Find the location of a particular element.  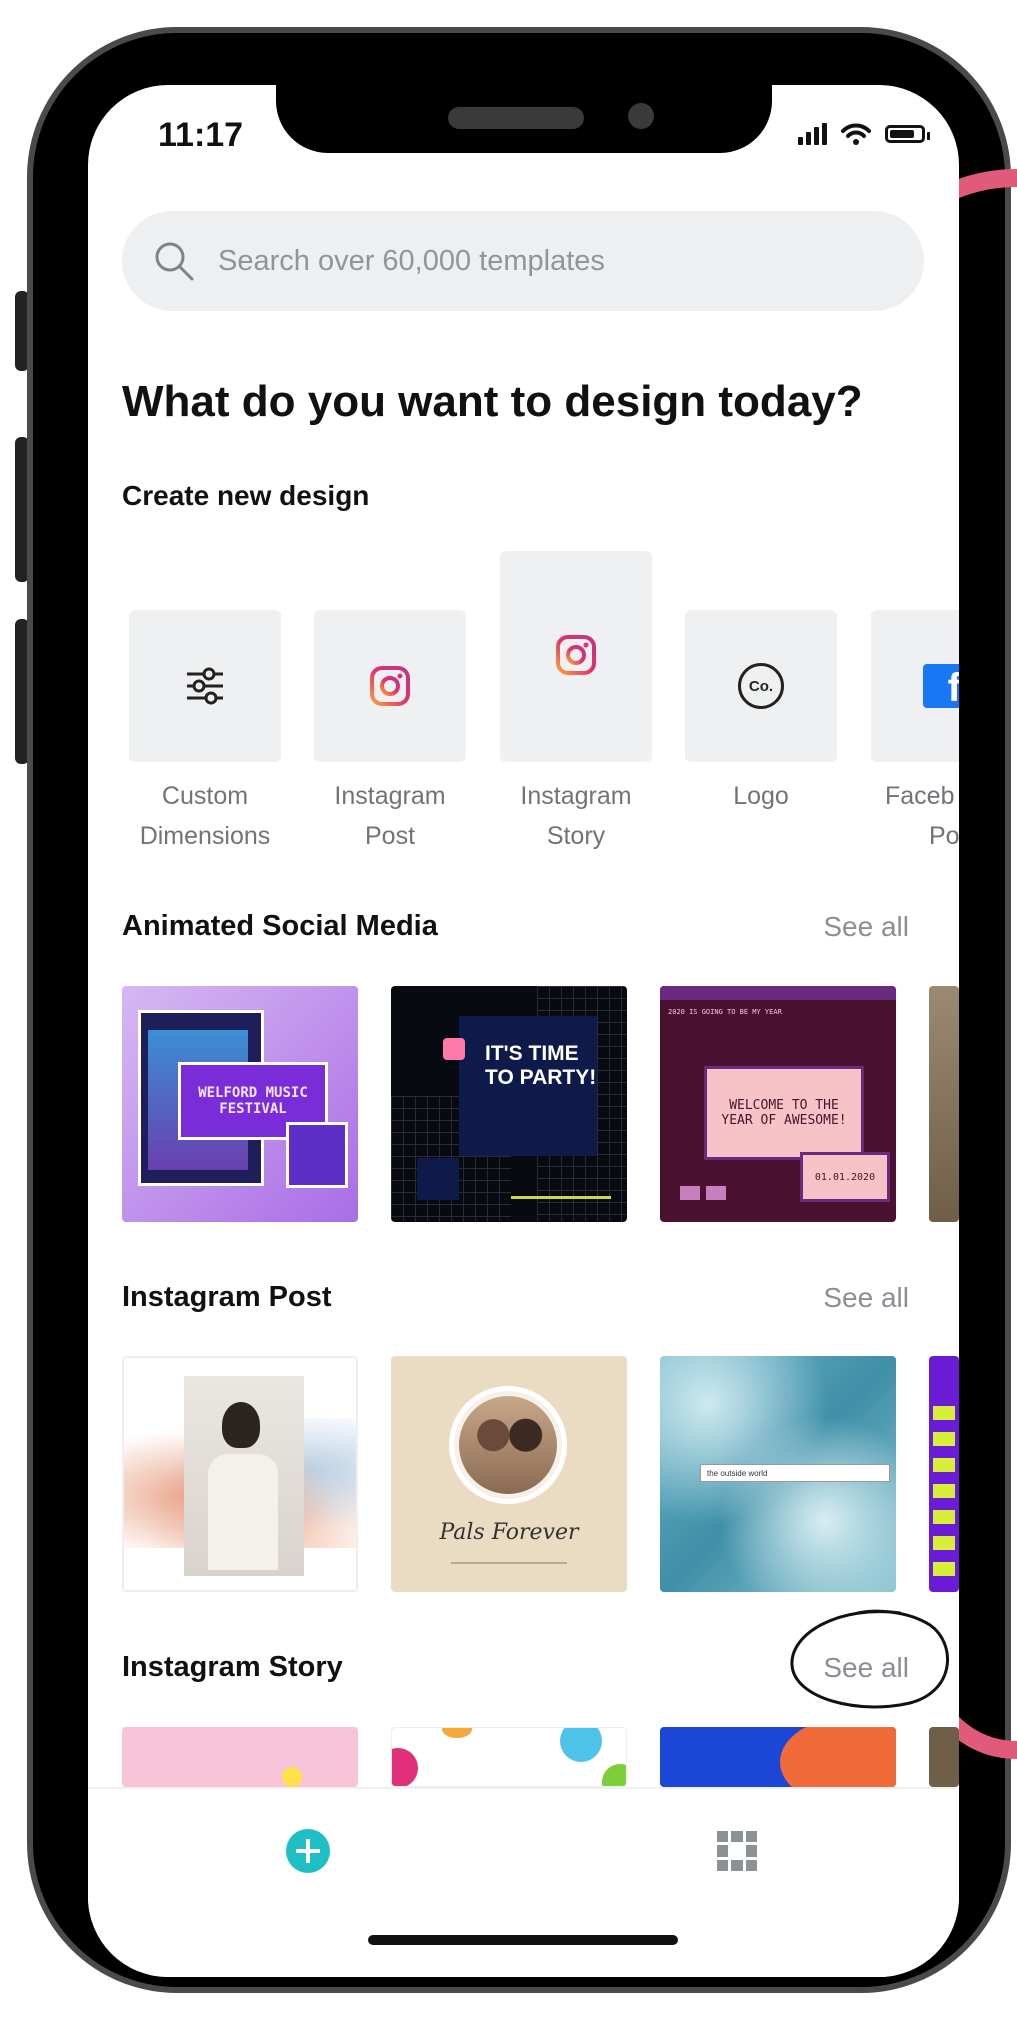

create-instagram-post: Instagram Post is located at coordinates (390, 733).